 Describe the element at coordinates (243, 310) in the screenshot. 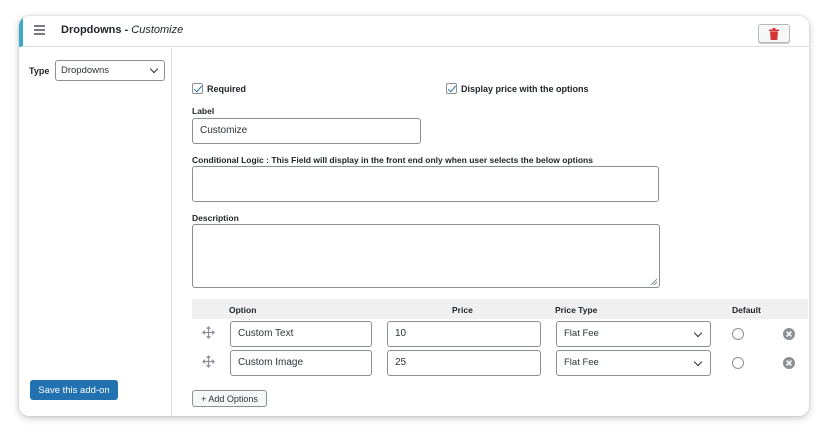

I see `option-column-header: Option` at that location.